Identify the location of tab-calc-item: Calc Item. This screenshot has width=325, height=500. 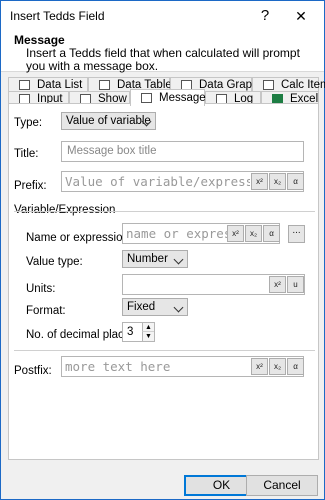
(288, 84).